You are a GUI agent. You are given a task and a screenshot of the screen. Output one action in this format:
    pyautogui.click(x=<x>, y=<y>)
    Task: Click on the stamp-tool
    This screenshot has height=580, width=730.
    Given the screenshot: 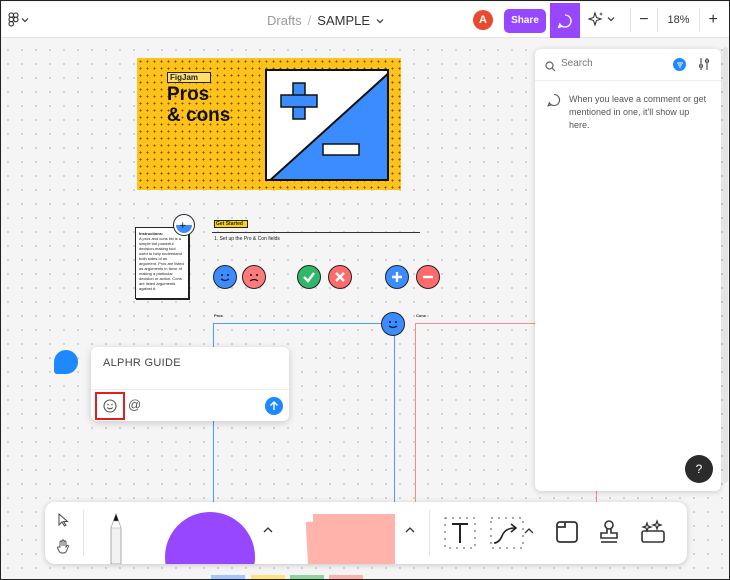 What is the action you would take?
    pyautogui.click(x=609, y=532)
    